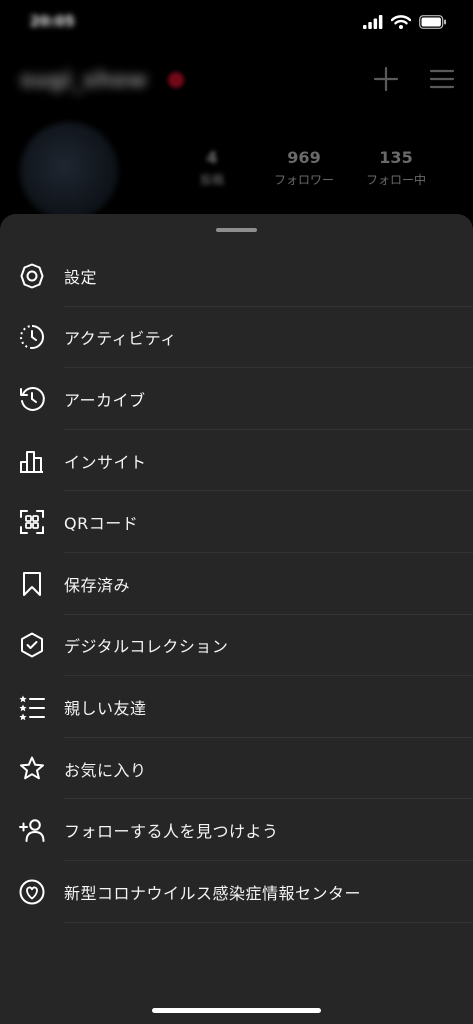 The height and width of the screenshot is (1024, 473). I want to click on stat-posts-label: 投稿, so click(211, 180).